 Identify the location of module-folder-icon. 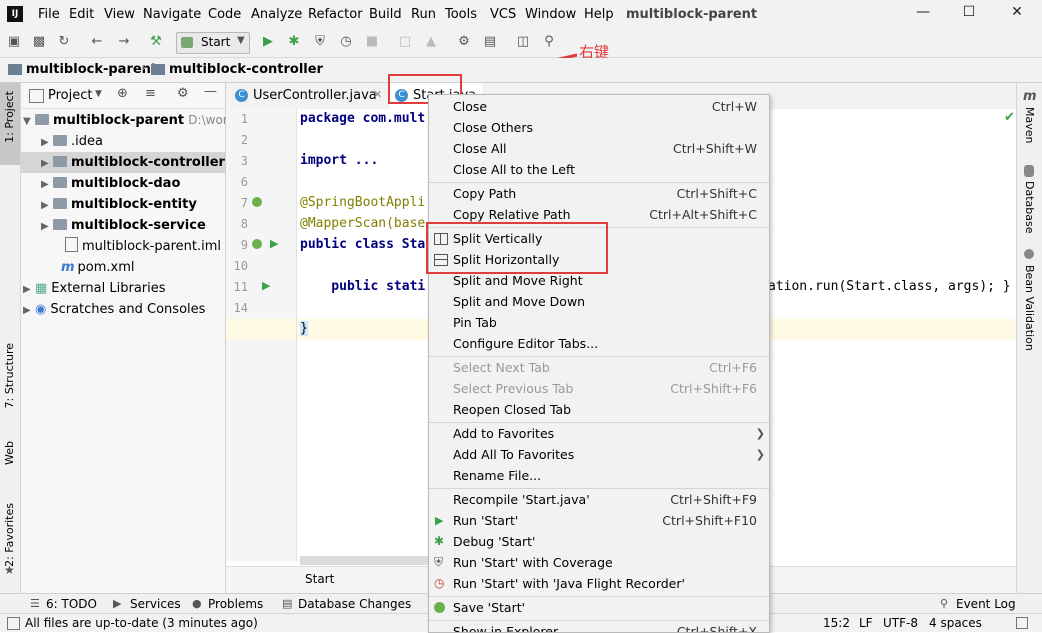
(42, 119).